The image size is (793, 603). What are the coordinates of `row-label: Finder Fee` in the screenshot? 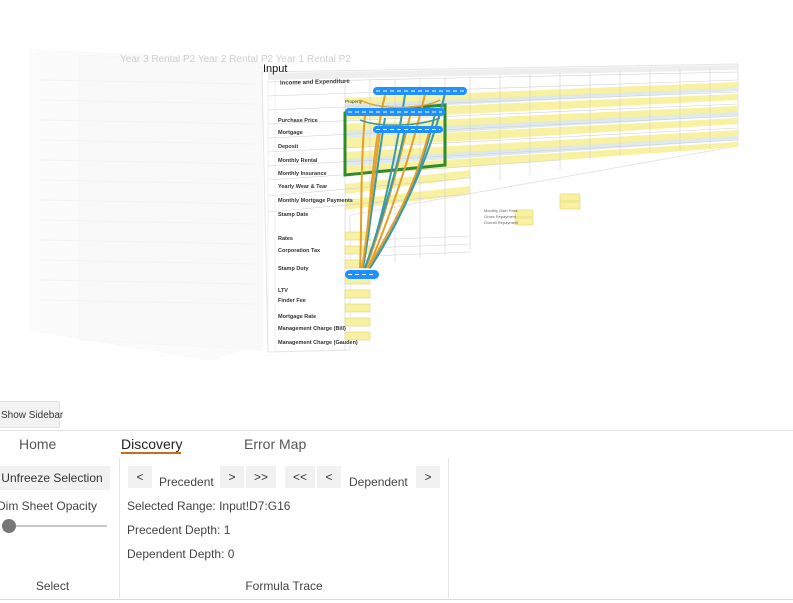 It's located at (292, 301).